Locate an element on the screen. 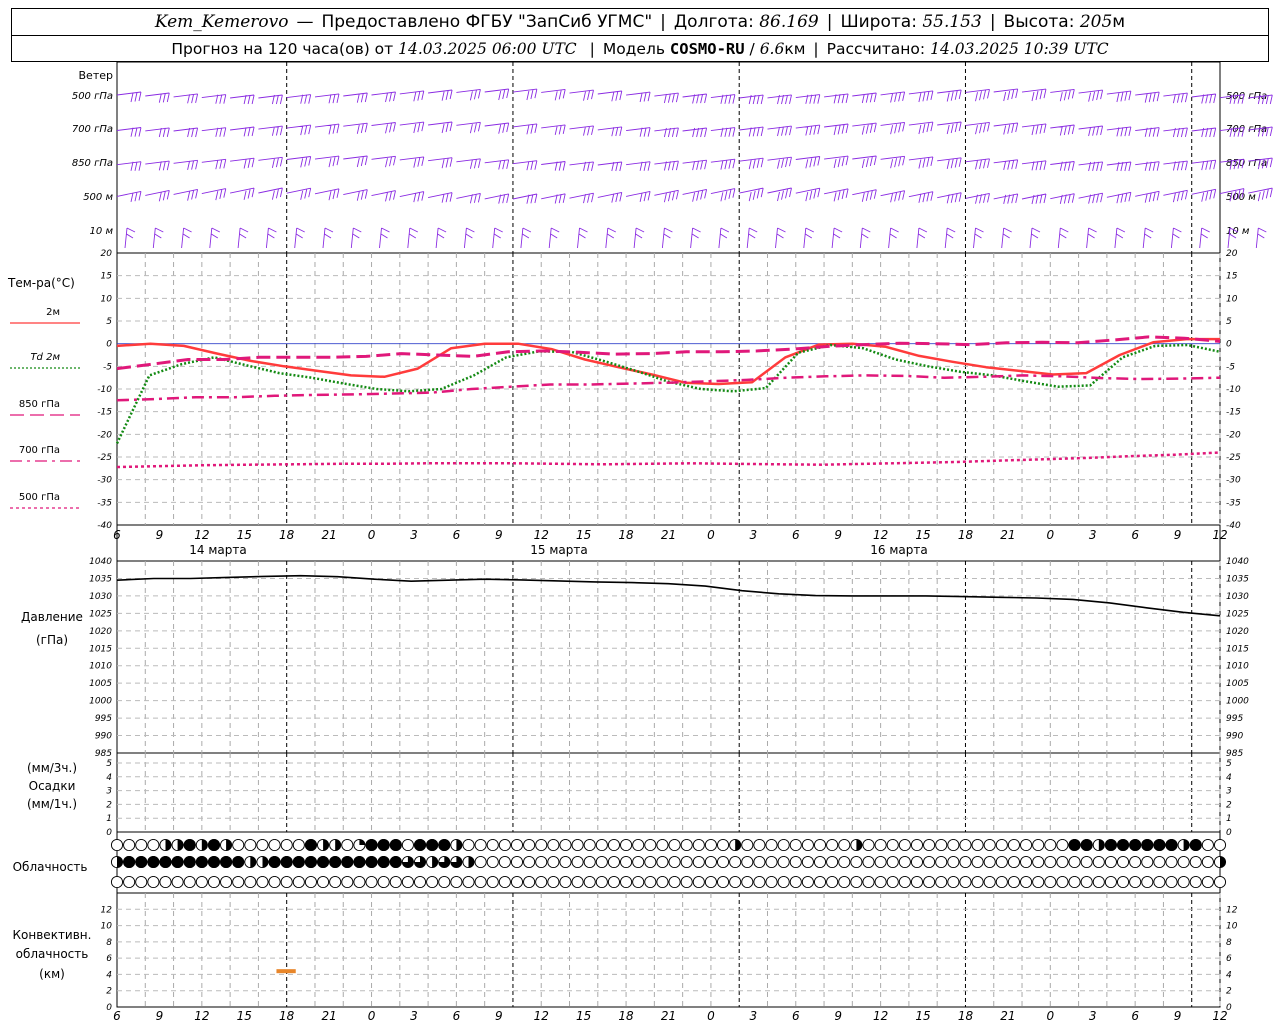 This screenshot has width=1280, height=1024. pressure-tick-left: 1000 is located at coordinates (100, 702).